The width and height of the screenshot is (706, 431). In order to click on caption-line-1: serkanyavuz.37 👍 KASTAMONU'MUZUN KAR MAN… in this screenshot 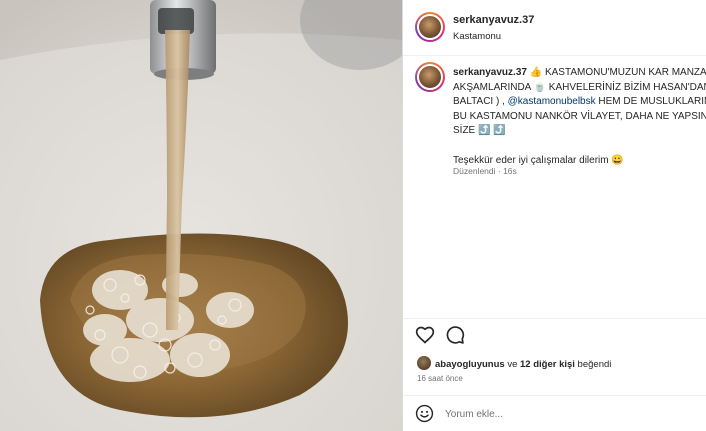, I will do `click(579, 73)`.